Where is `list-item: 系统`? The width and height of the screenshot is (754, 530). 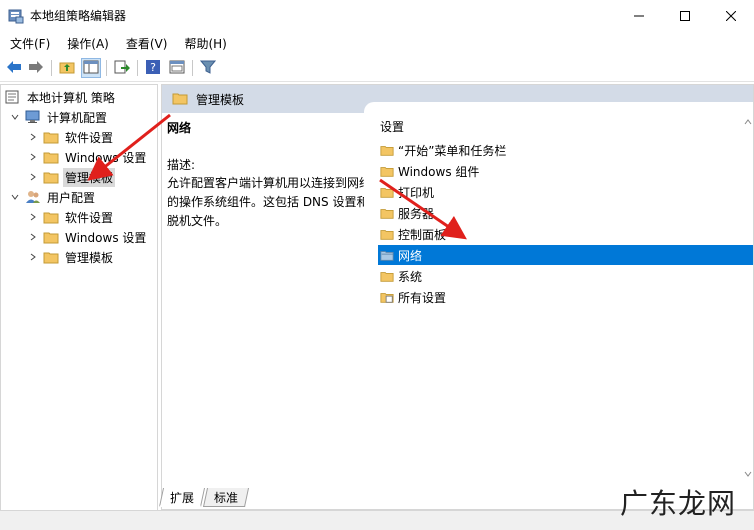
list-item: 系统 is located at coordinates (565, 276).